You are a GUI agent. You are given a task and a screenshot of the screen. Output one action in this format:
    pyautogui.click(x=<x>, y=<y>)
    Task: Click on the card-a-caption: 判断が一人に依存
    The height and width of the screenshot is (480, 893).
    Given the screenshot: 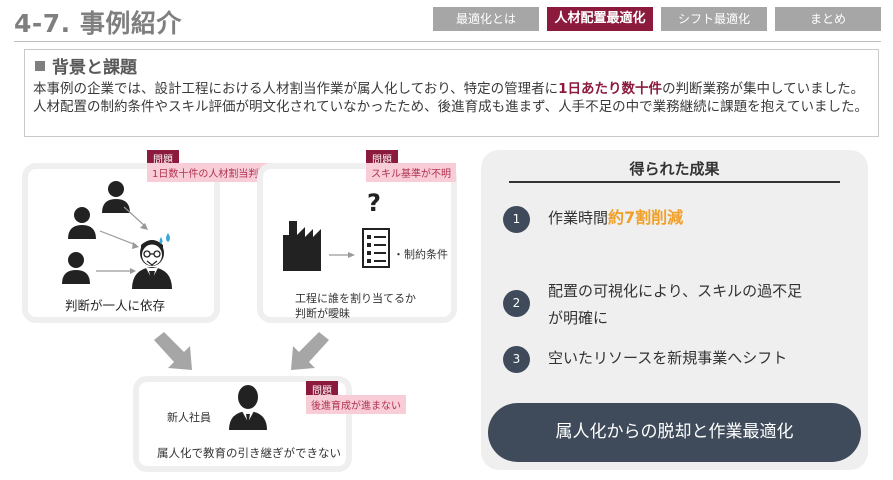 What is the action you would take?
    pyautogui.click(x=115, y=305)
    